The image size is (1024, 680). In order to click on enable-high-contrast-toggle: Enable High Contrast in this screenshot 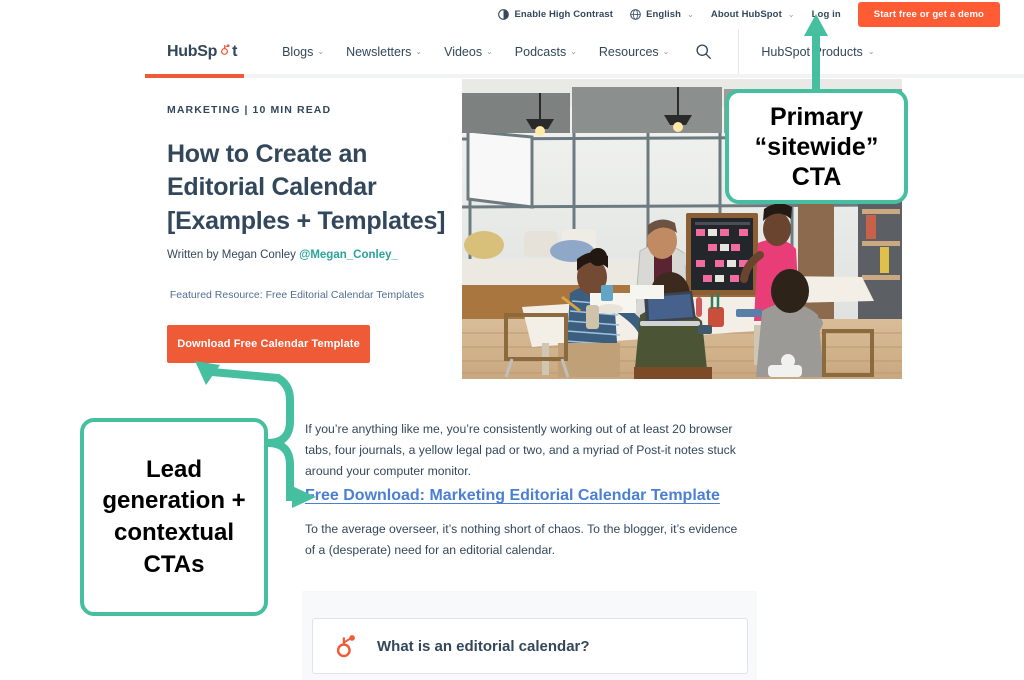, I will do `click(555, 14)`.